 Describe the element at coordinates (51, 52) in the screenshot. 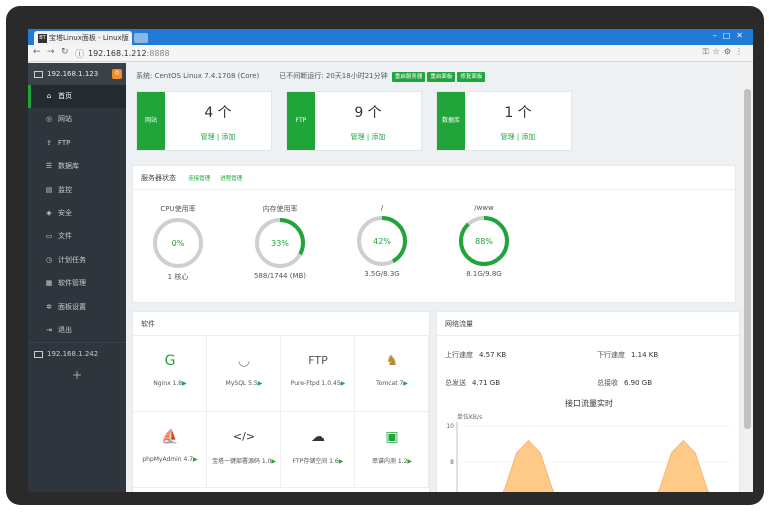

I see `forward-icon: →` at that location.